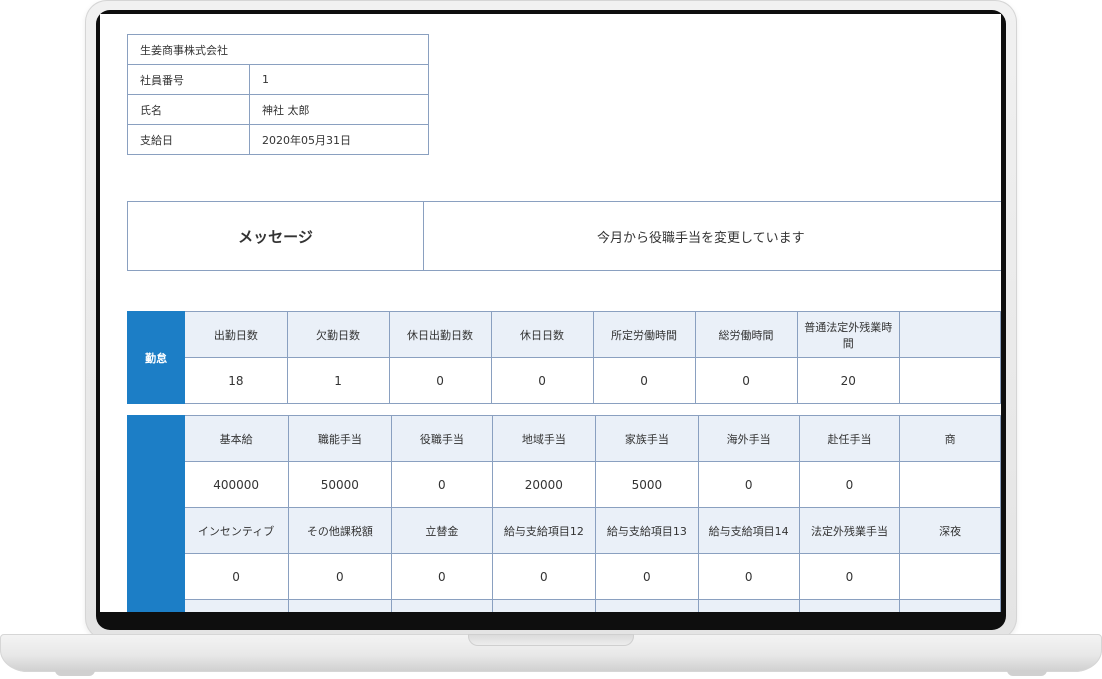  Describe the element at coordinates (440, 334) in the screenshot. I see `table-header-cell: 休日出勤日数` at that location.